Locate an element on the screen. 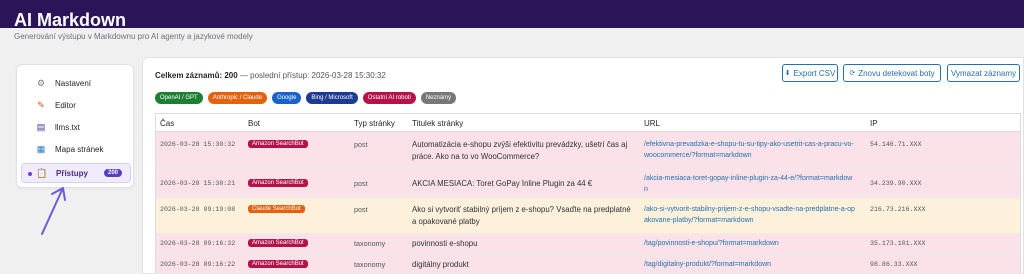  row-time: 2026-03-28 09:16:22 is located at coordinates (198, 264).